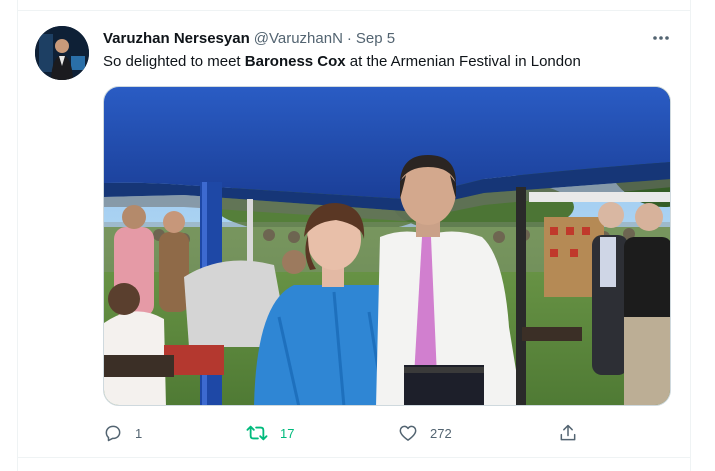 The image size is (715, 471). Describe the element at coordinates (257, 433) in the screenshot. I see `retweet-icon` at that location.